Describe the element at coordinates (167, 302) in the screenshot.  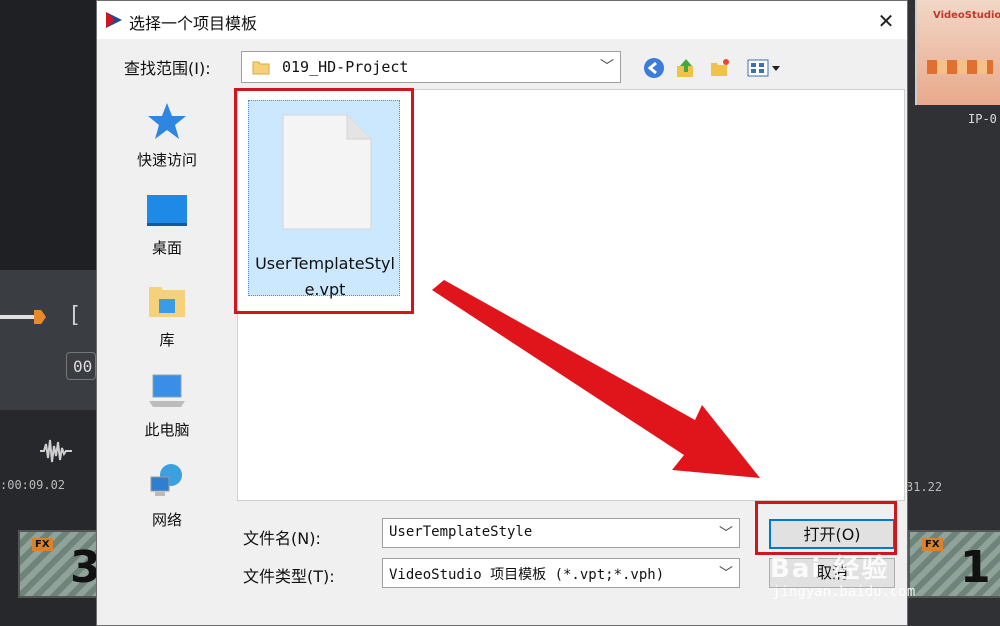
I see `library-icon` at that location.